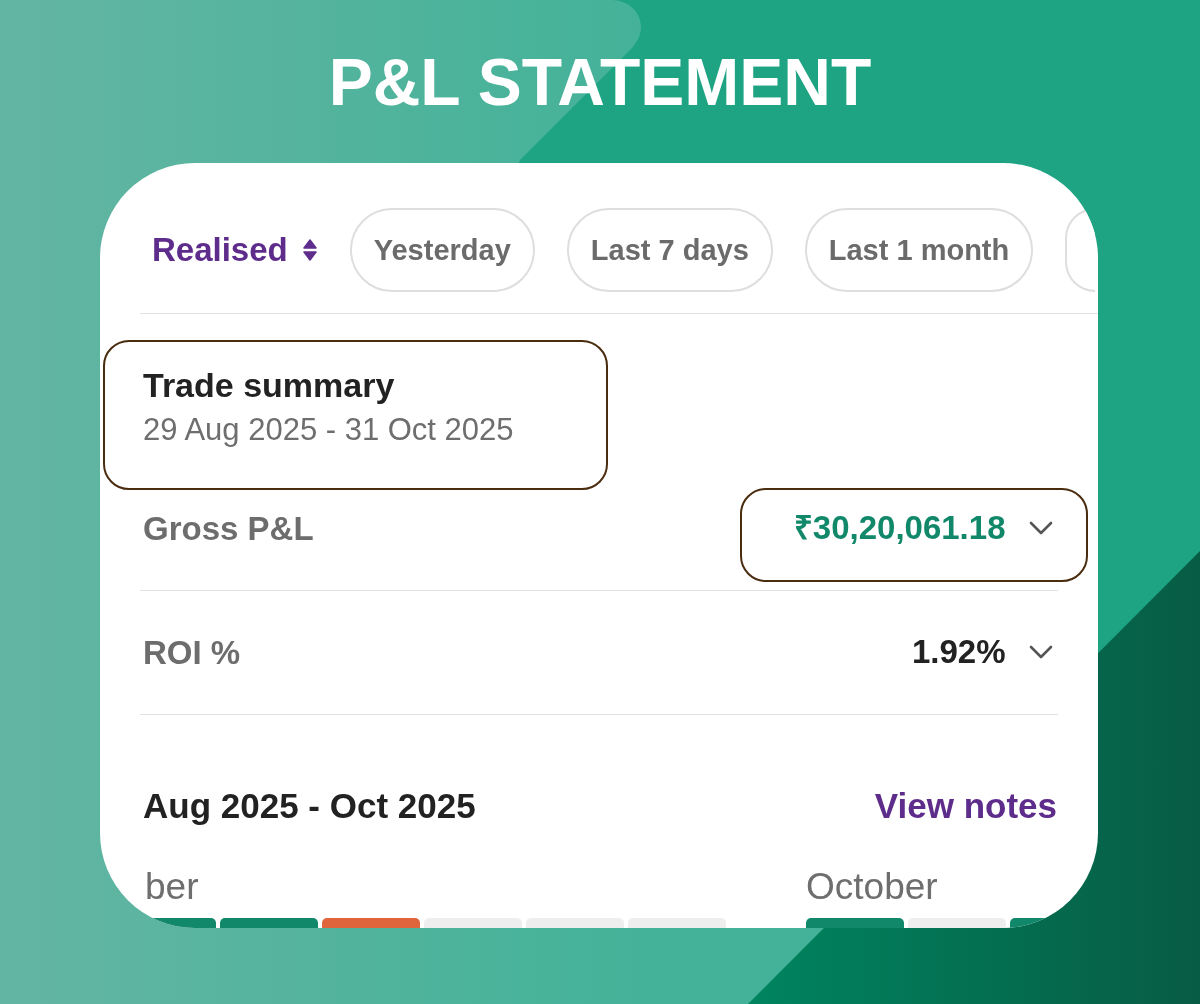 Image resolution: width=1200 pixels, height=1004 pixels. What do you see at coordinates (228, 528) in the screenshot?
I see `metric-label: Gross P&L` at bounding box center [228, 528].